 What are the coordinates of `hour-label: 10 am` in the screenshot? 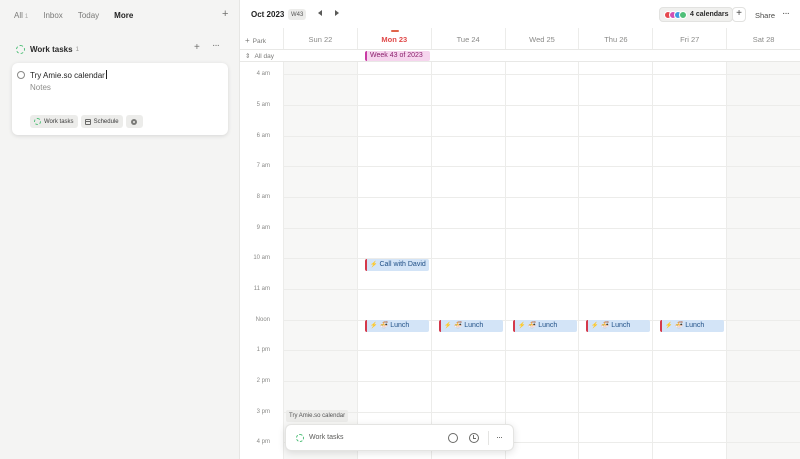 It's located at (261, 258).